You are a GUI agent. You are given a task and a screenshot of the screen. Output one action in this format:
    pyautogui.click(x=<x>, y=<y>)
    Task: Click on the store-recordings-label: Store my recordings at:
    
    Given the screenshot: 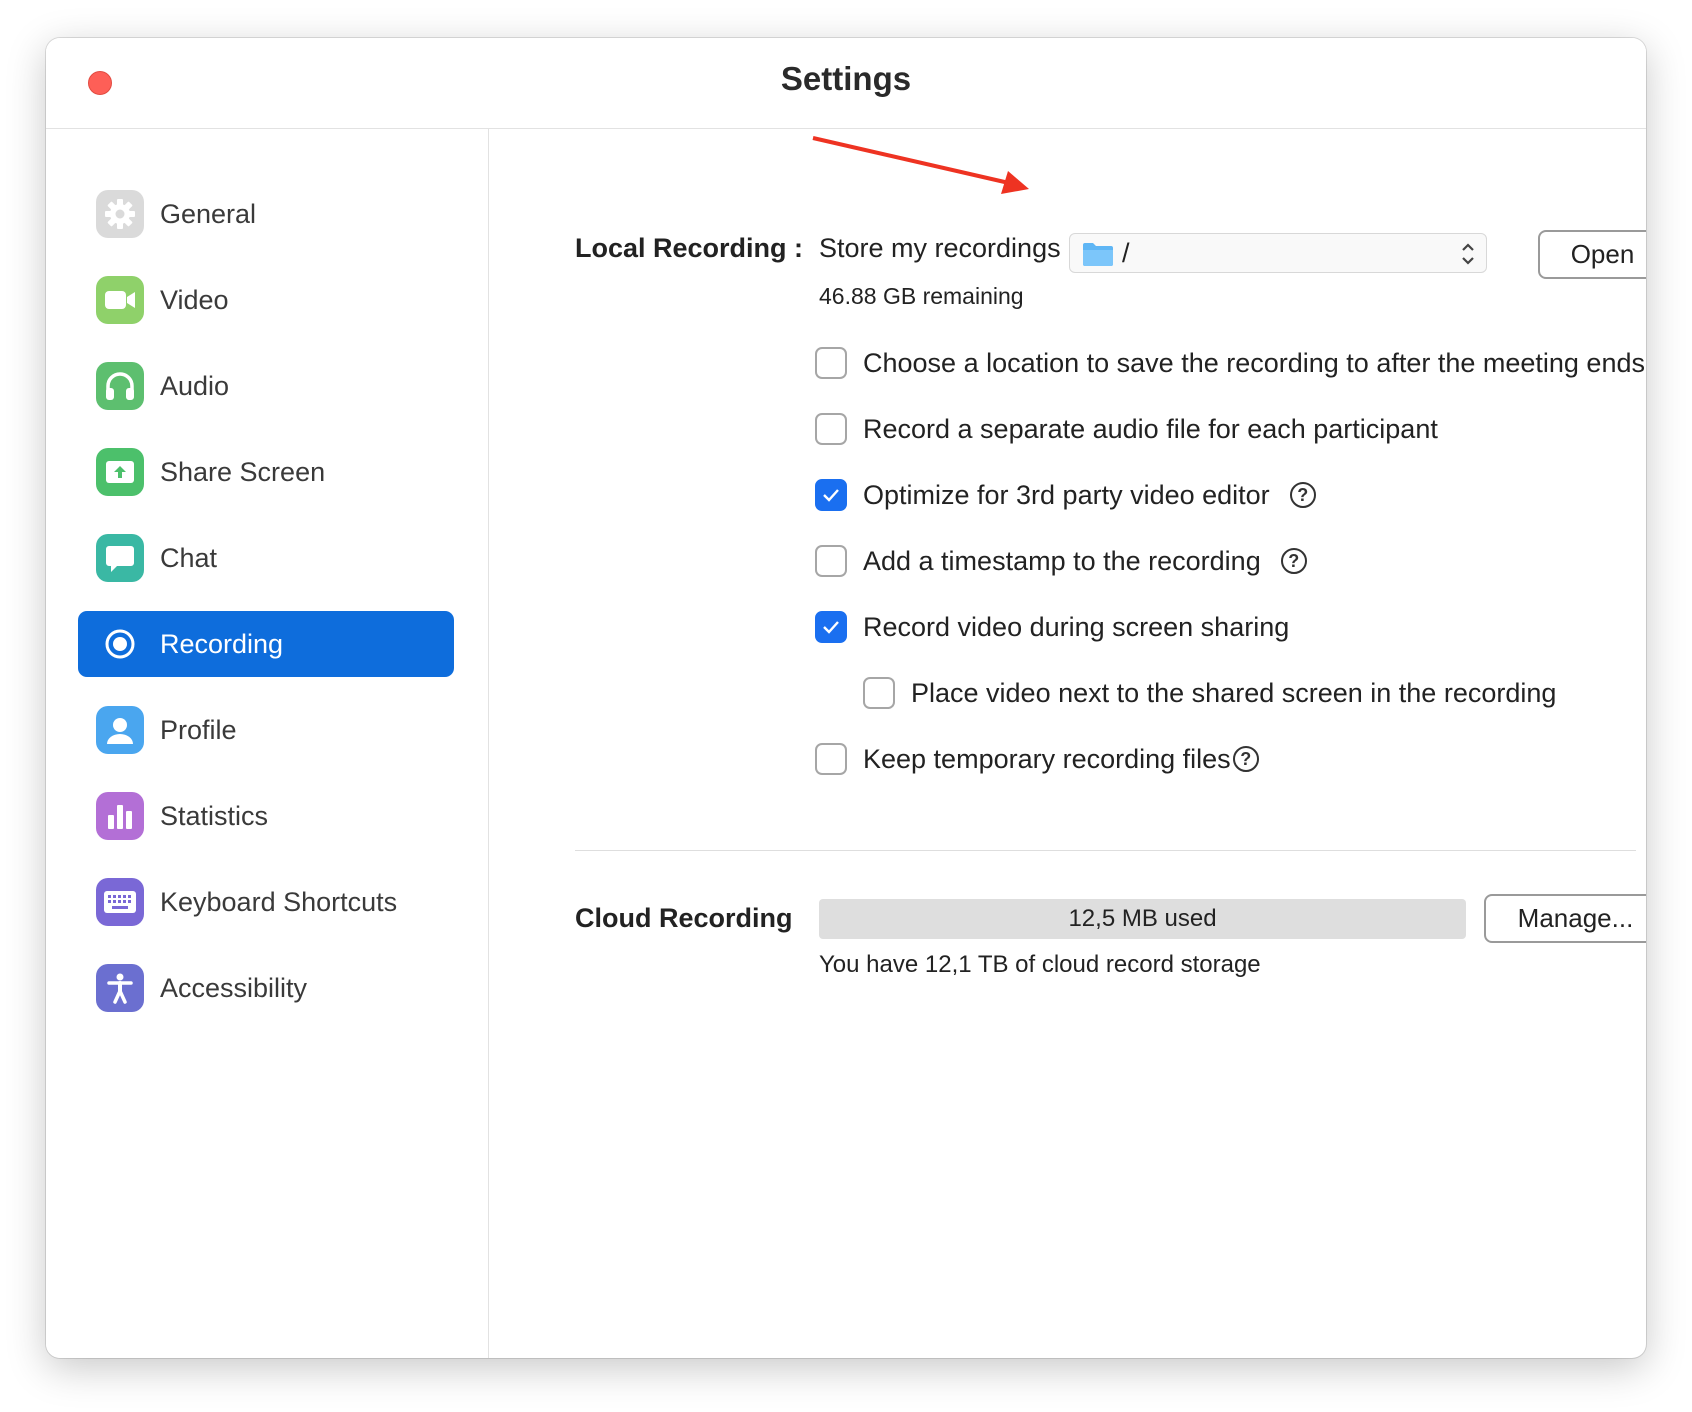 What is the action you would take?
    pyautogui.click(x=959, y=248)
    